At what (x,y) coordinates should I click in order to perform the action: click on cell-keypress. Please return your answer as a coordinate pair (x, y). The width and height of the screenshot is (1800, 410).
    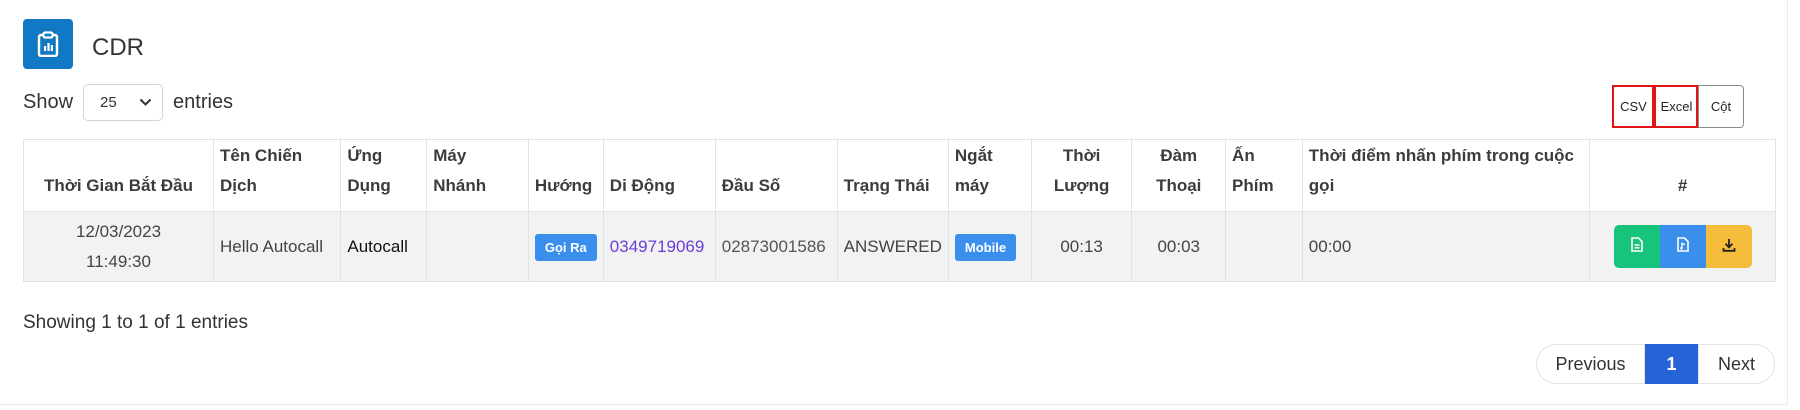
    Looking at the image, I should click on (1264, 246).